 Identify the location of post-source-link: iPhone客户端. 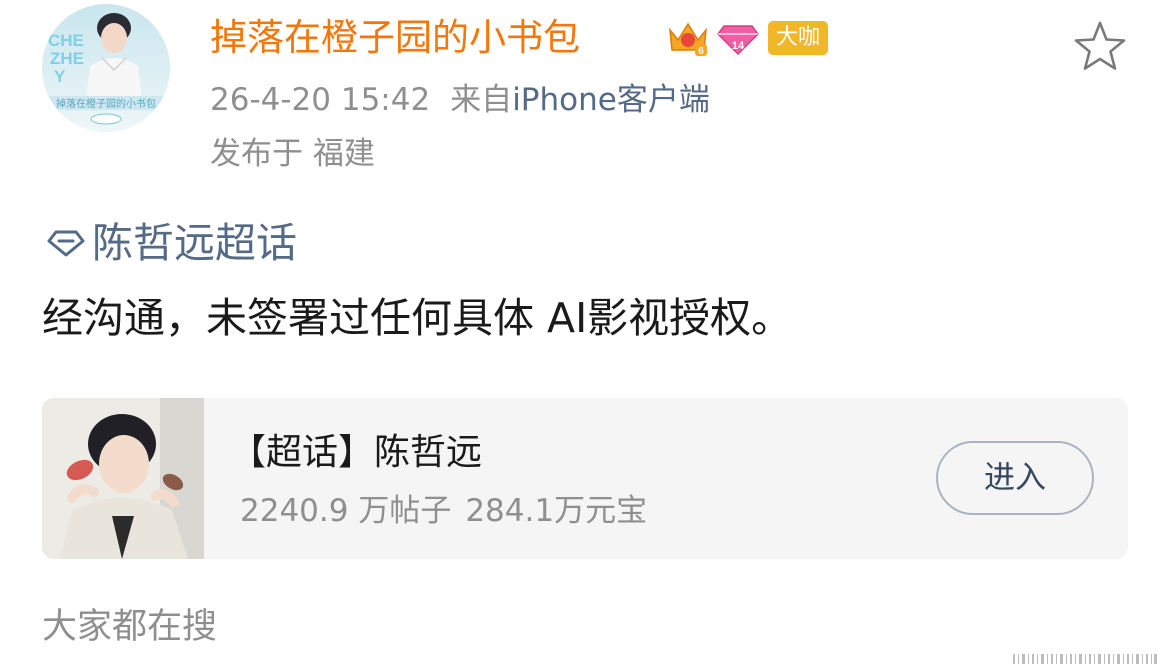
(611, 100).